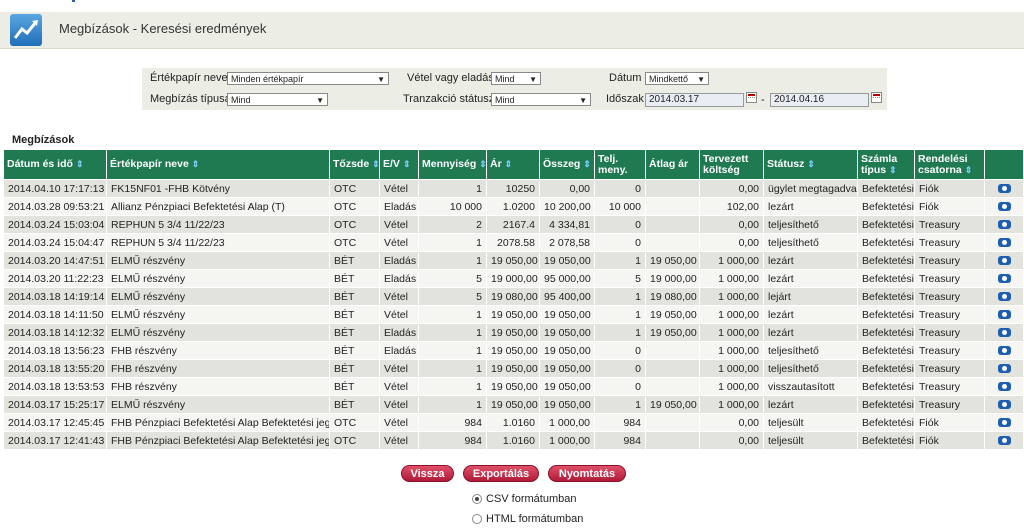  I want to click on period-to-input: 2014.04.16, so click(819, 100).